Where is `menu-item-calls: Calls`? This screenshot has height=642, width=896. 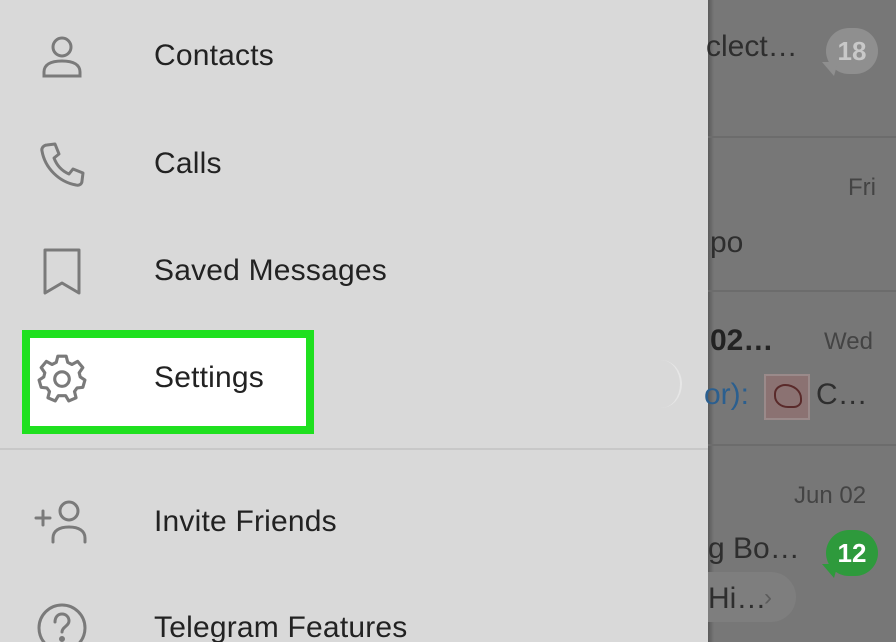 menu-item-calls: Calls is located at coordinates (354, 164).